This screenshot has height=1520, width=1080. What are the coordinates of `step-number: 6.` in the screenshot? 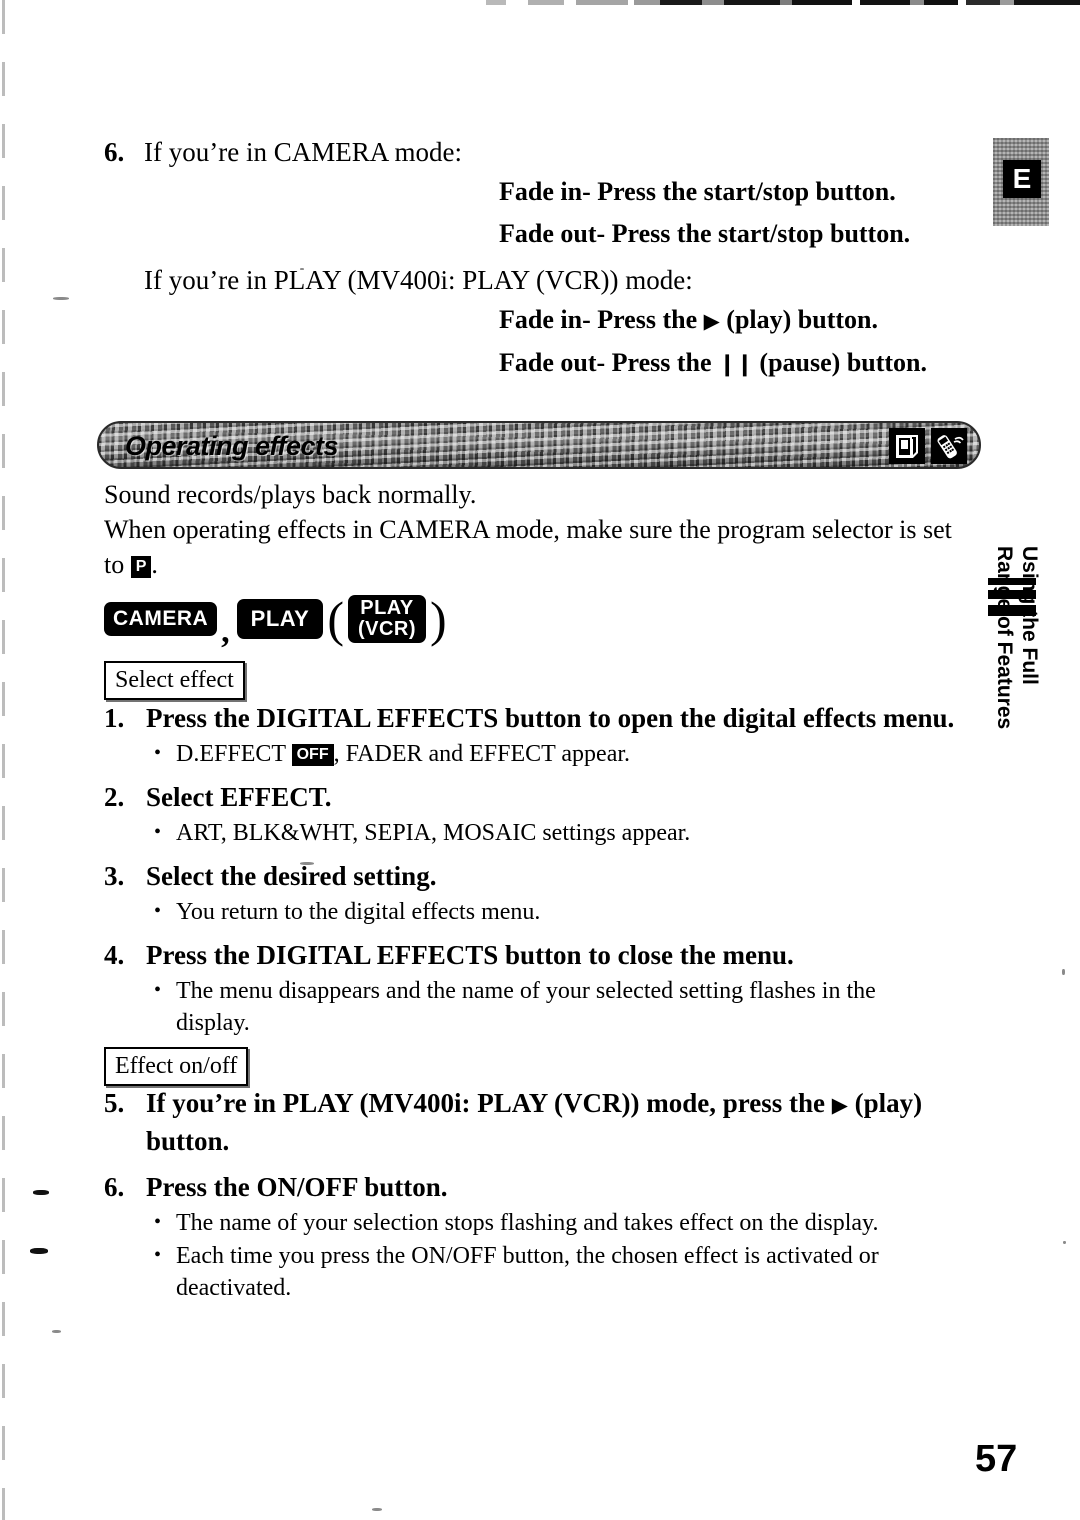 It's located at (114, 1187).